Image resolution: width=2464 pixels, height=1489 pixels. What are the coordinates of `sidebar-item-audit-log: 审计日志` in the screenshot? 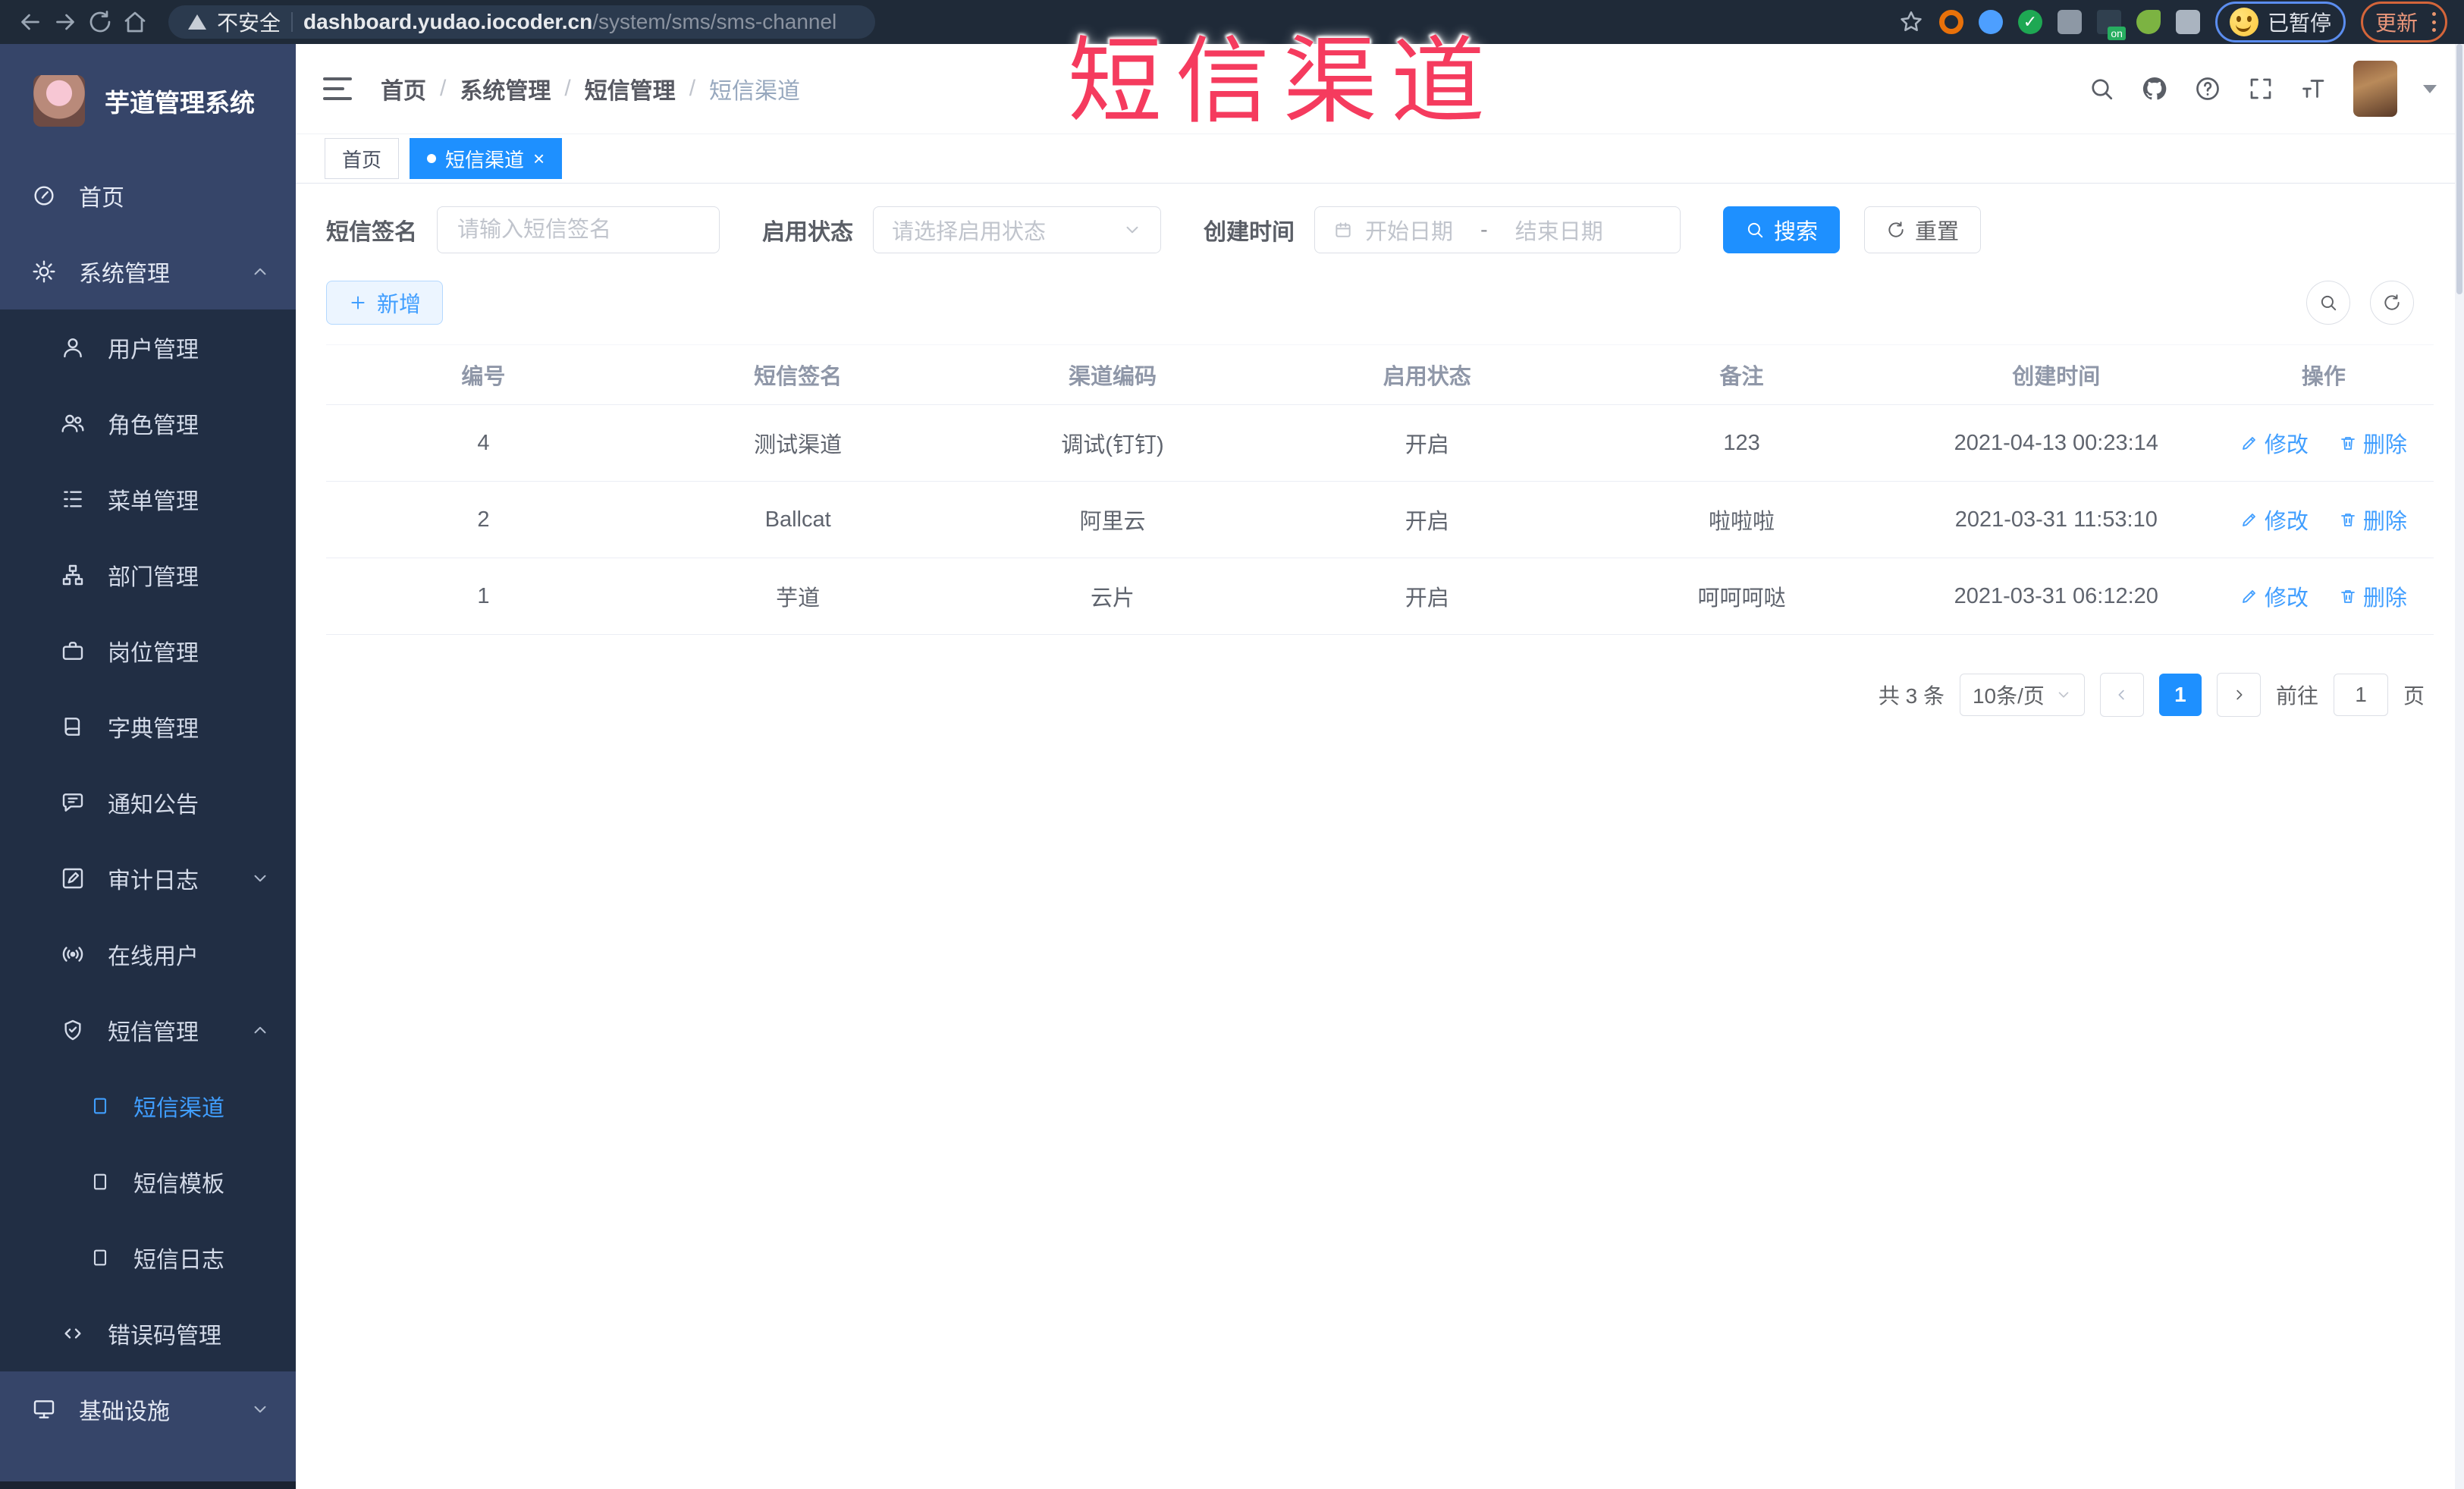 It's located at (148, 878).